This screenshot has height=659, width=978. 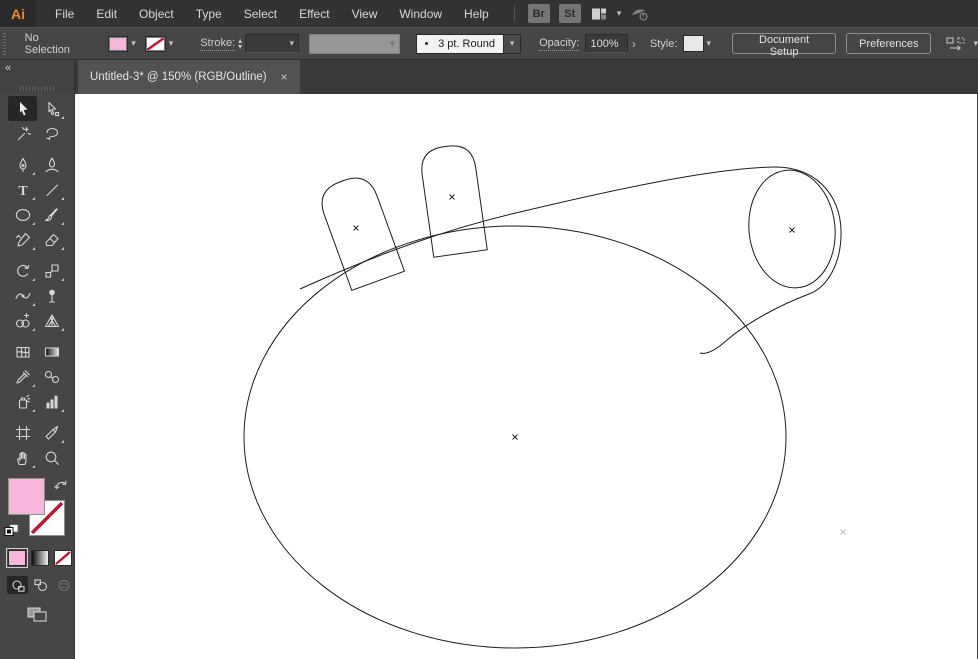 What do you see at coordinates (51, 351) in the screenshot?
I see `tool-gradient` at bounding box center [51, 351].